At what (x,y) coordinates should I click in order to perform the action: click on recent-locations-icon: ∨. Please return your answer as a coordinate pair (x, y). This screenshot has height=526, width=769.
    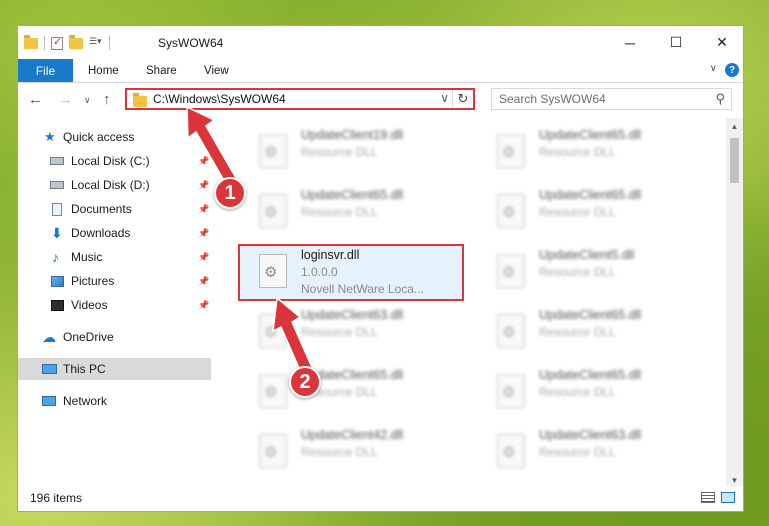
    Looking at the image, I should click on (87, 100).